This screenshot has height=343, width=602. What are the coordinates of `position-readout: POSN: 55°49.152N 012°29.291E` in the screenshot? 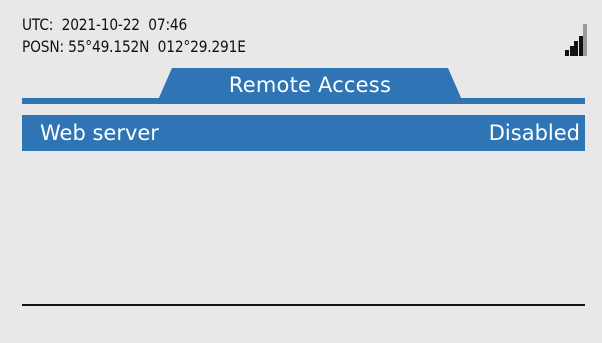 It's located at (134, 47).